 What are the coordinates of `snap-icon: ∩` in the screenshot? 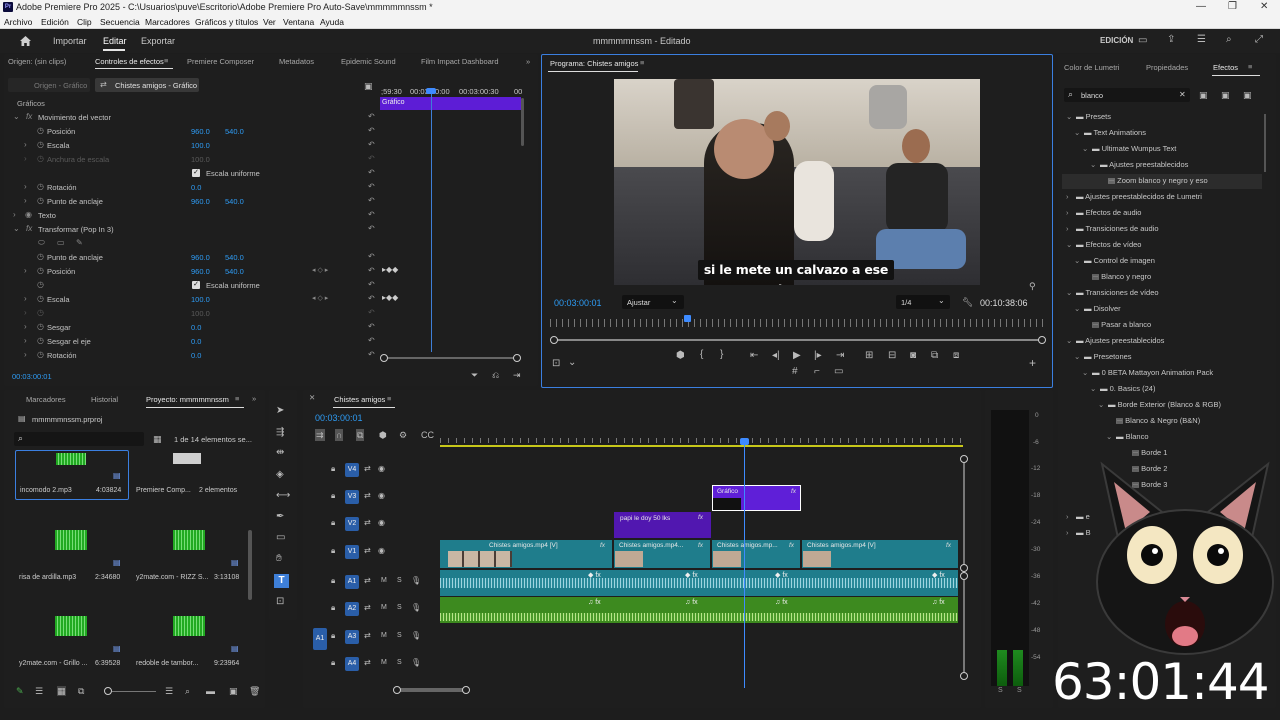 It's located at (339, 435).